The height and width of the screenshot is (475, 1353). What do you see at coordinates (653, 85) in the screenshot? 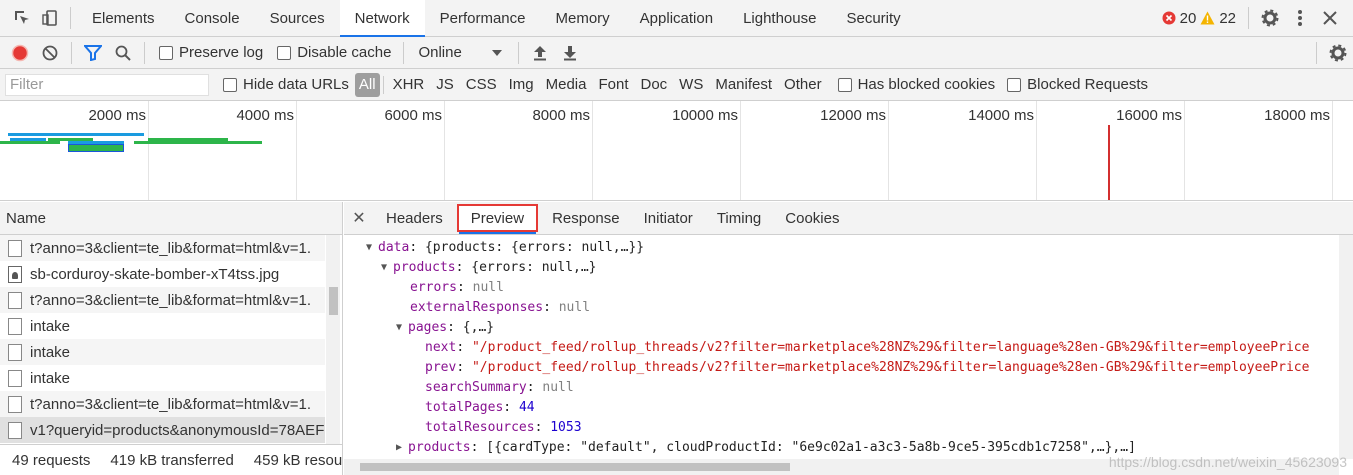
I see `filter-type-doc: Doc` at bounding box center [653, 85].